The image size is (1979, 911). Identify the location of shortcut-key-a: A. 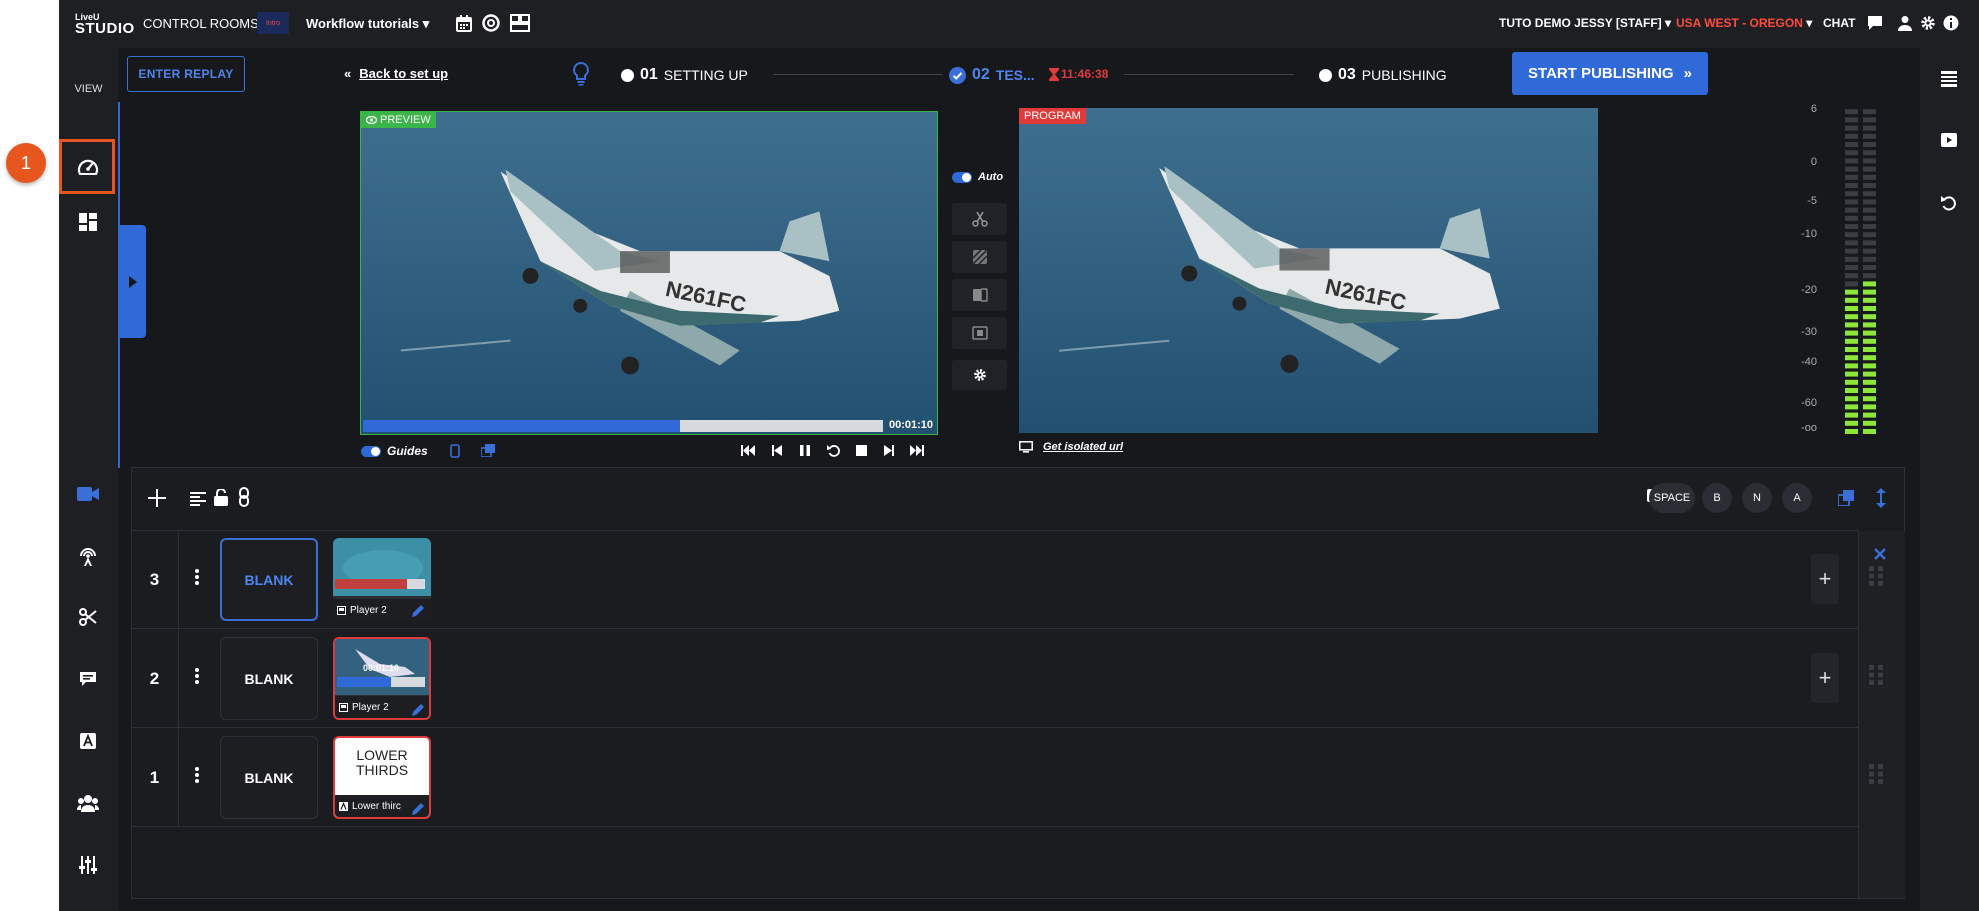
(1797, 498).